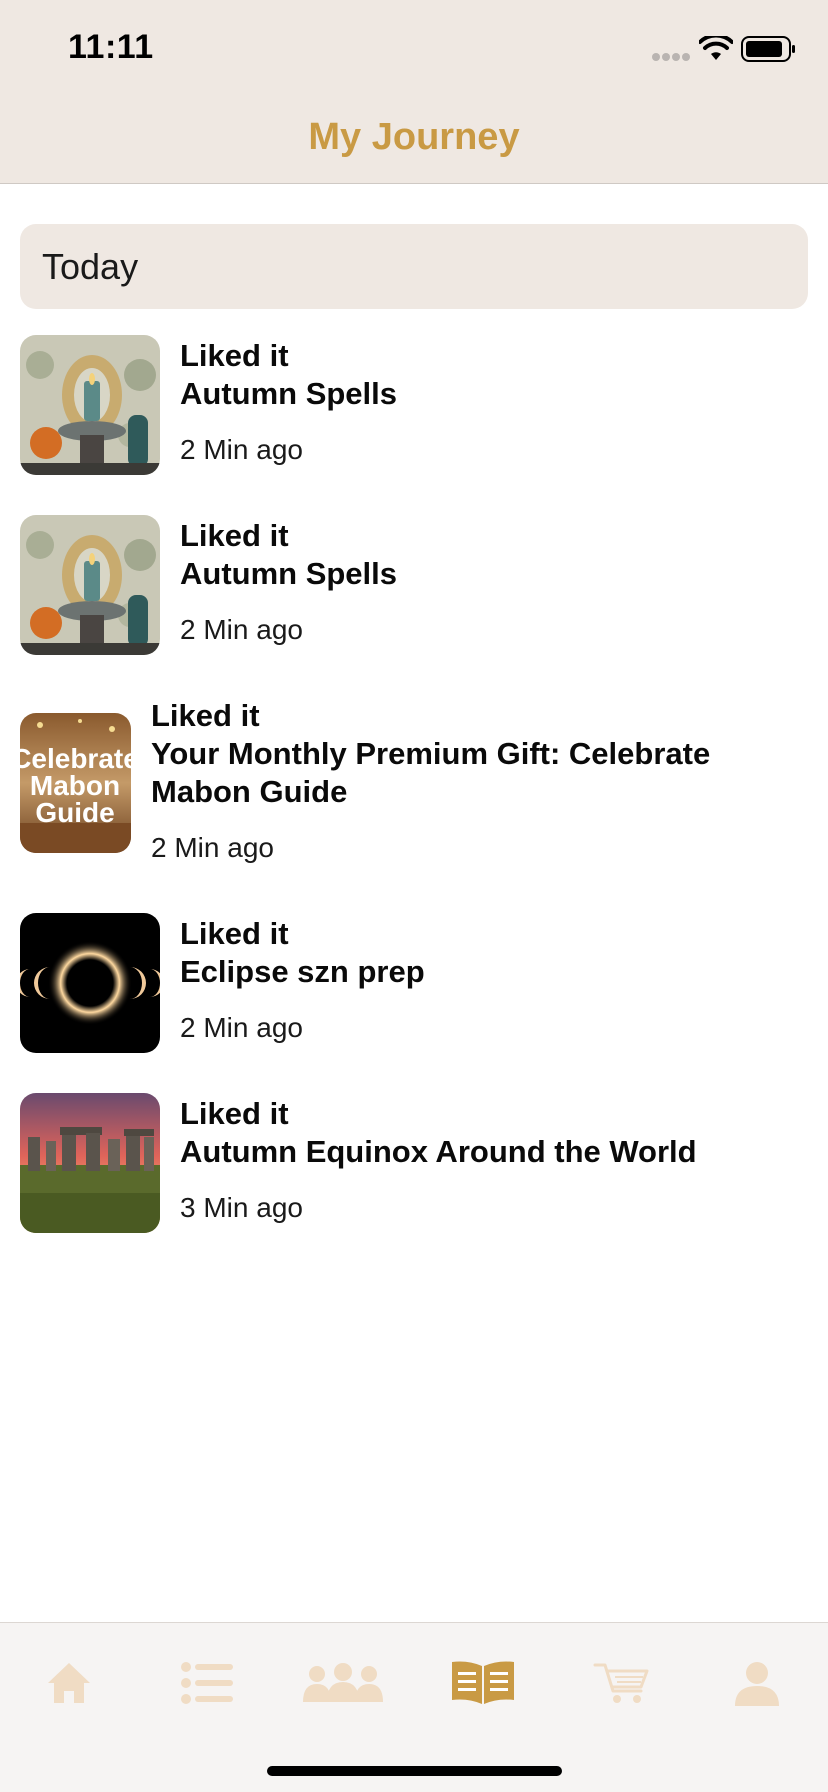 The height and width of the screenshot is (1792, 828). I want to click on svg-text: Guide, so click(74, 812).